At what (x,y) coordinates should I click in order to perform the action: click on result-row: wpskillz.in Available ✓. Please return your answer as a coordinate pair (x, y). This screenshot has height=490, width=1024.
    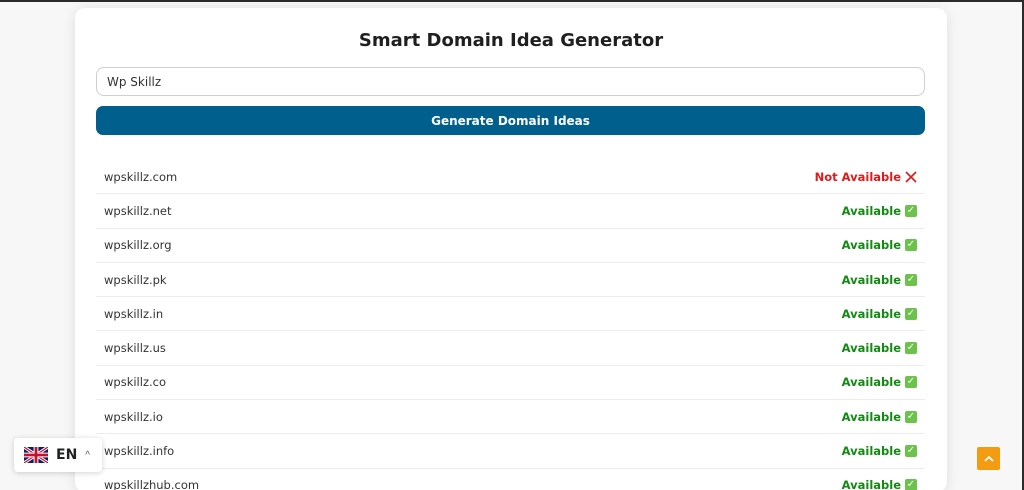
    Looking at the image, I should click on (510, 314).